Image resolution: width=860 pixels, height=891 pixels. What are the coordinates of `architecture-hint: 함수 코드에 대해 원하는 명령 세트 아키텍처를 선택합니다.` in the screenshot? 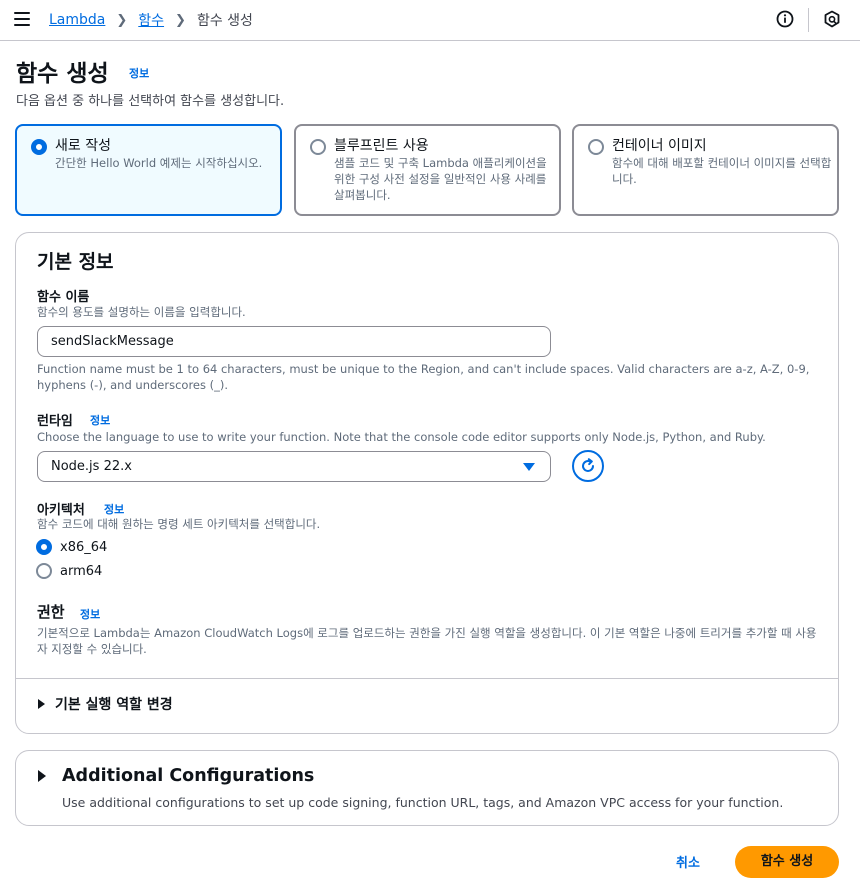 It's located at (179, 524).